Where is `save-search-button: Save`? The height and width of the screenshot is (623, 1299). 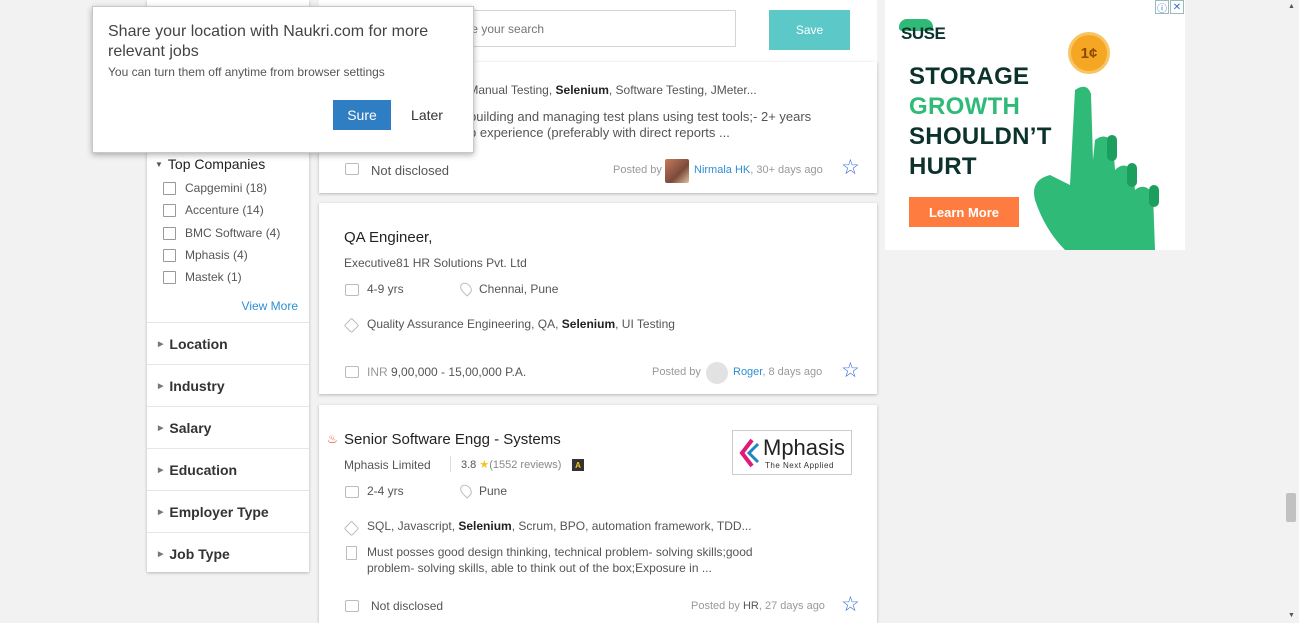
save-search-button: Save is located at coordinates (809, 30).